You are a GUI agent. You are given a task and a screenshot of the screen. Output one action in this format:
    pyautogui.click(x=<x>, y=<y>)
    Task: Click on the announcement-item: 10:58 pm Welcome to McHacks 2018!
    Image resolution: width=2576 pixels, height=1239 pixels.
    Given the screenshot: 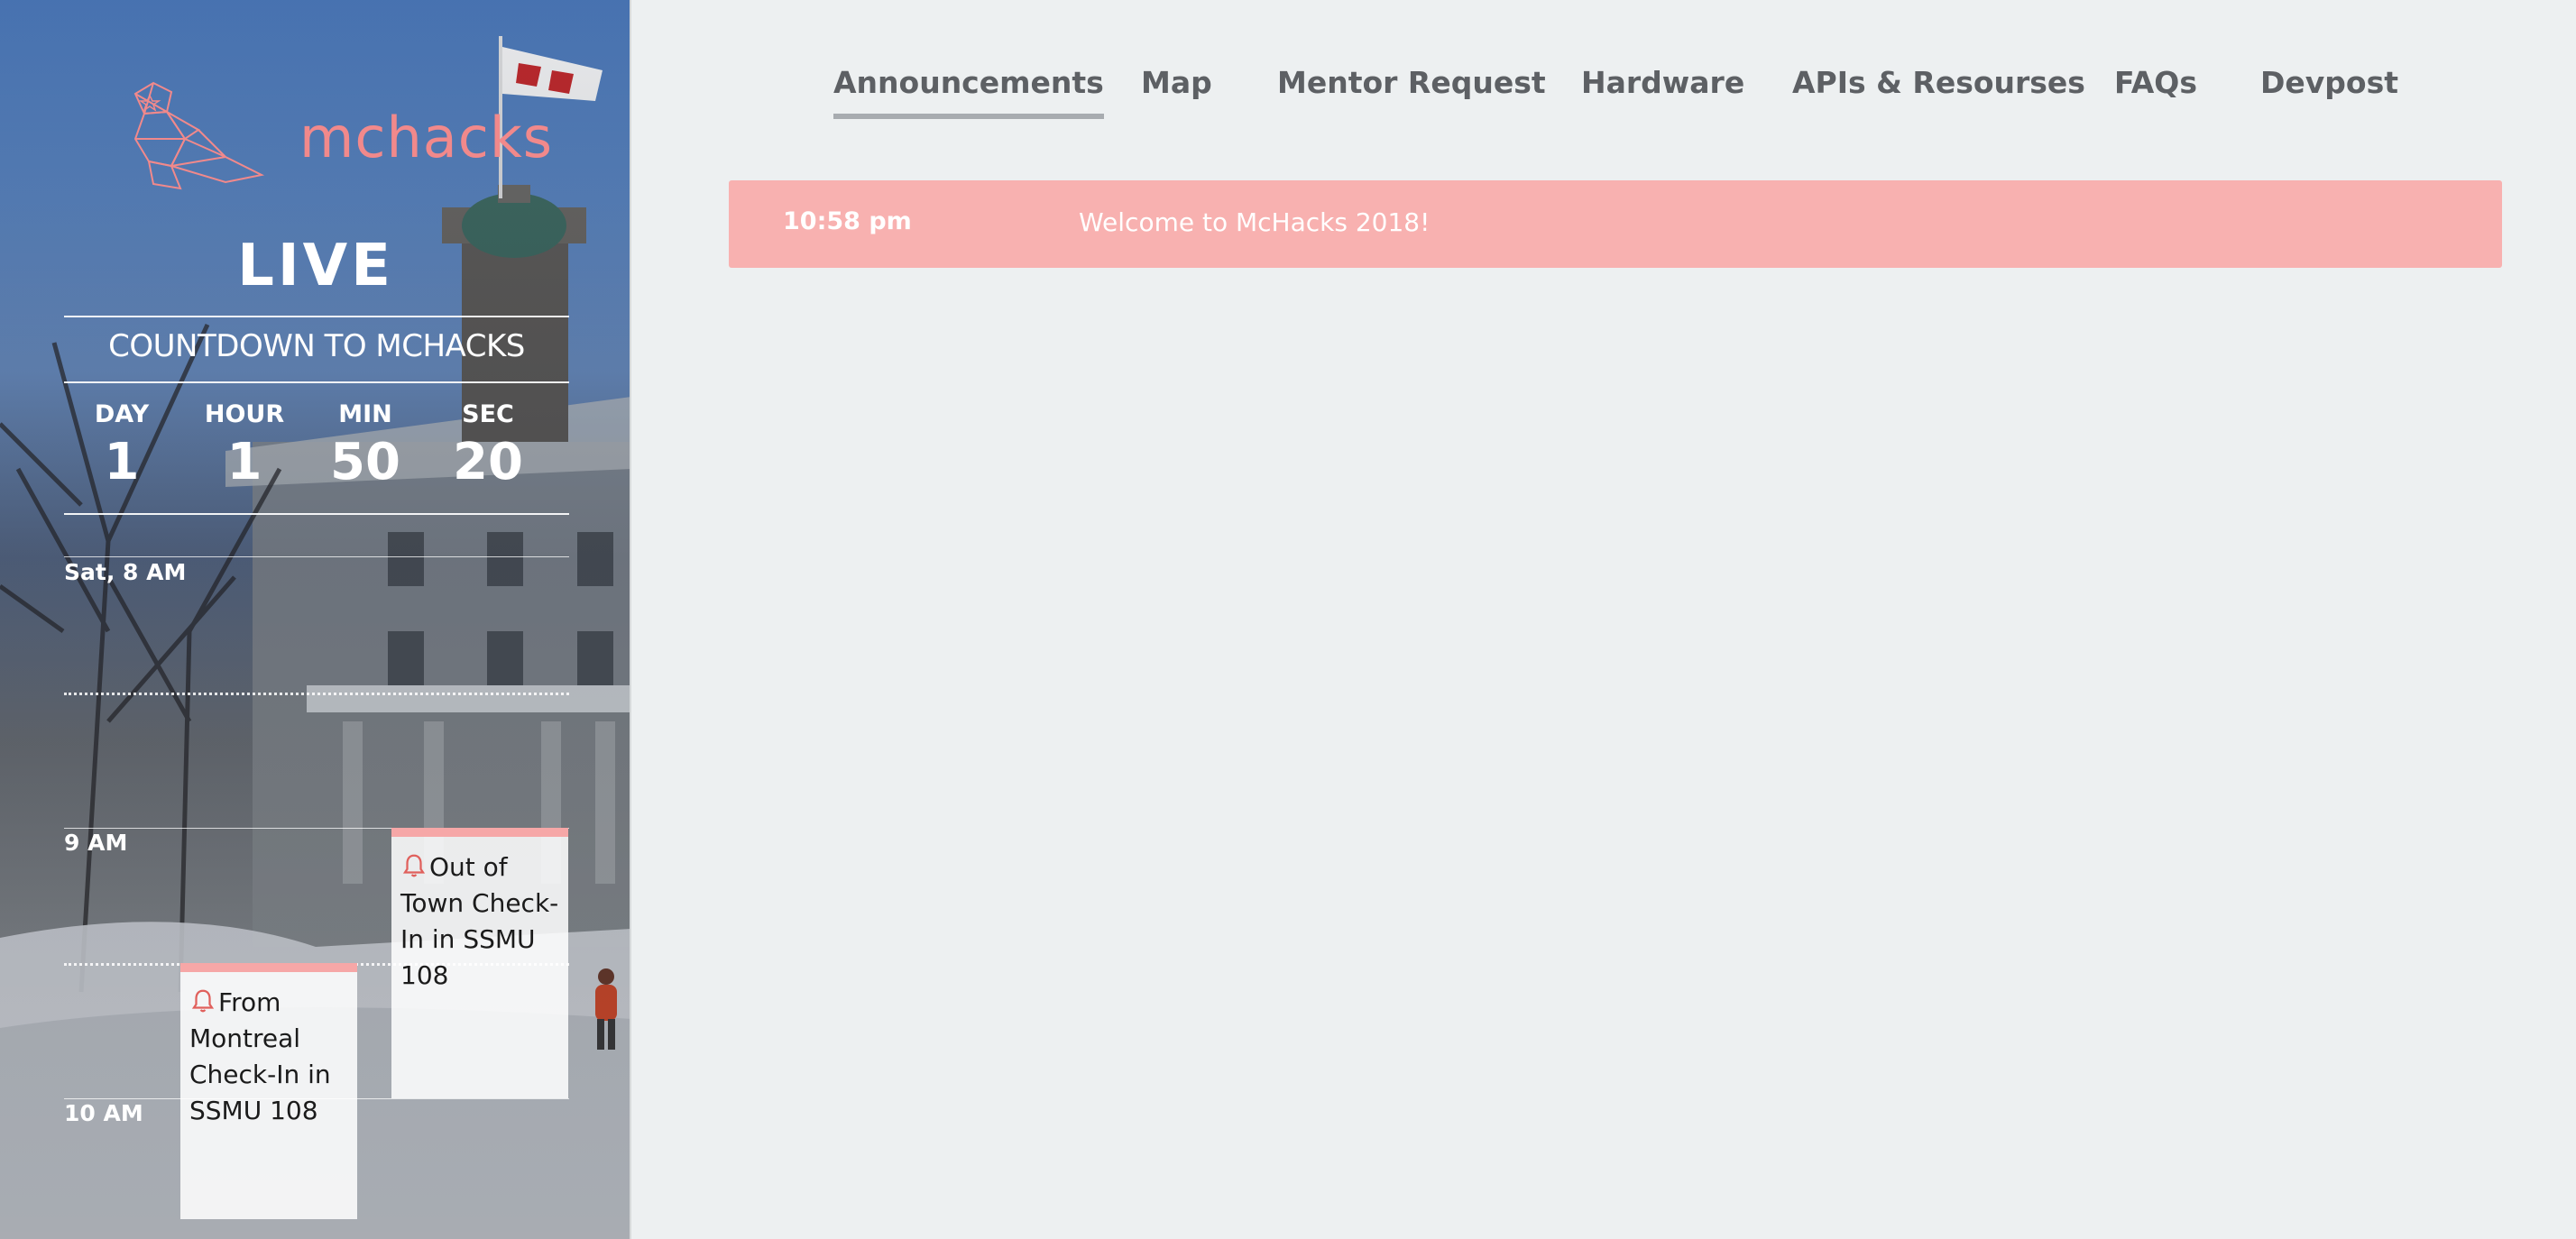 What is the action you would take?
    pyautogui.click(x=1615, y=224)
    